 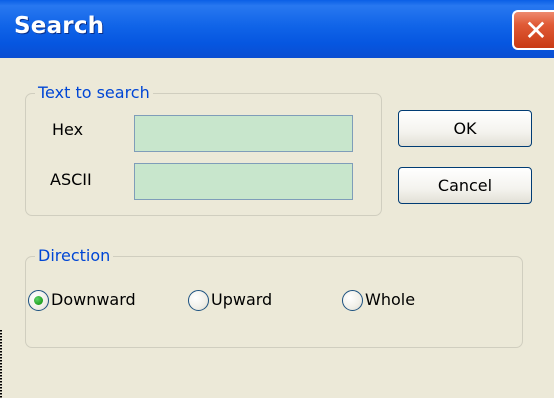 What do you see at coordinates (59, 26) in the screenshot?
I see `window-title: Search` at bounding box center [59, 26].